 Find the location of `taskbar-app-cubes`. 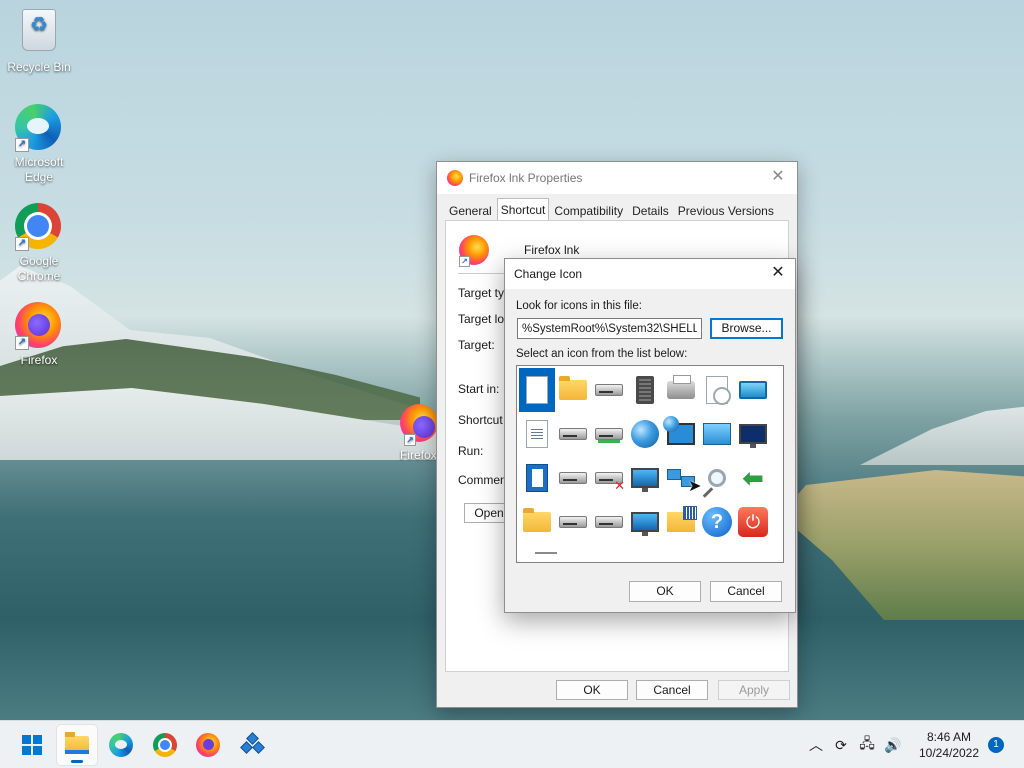

taskbar-app-cubes is located at coordinates (253, 745).